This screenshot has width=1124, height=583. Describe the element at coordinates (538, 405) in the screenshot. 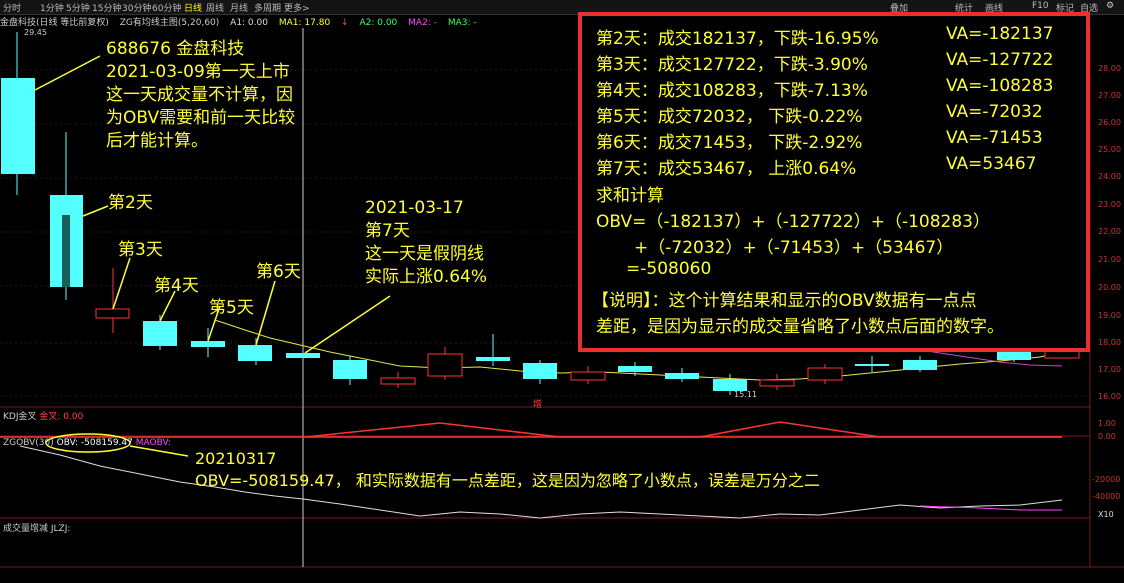

I see `increase-marker: 增` at that location.